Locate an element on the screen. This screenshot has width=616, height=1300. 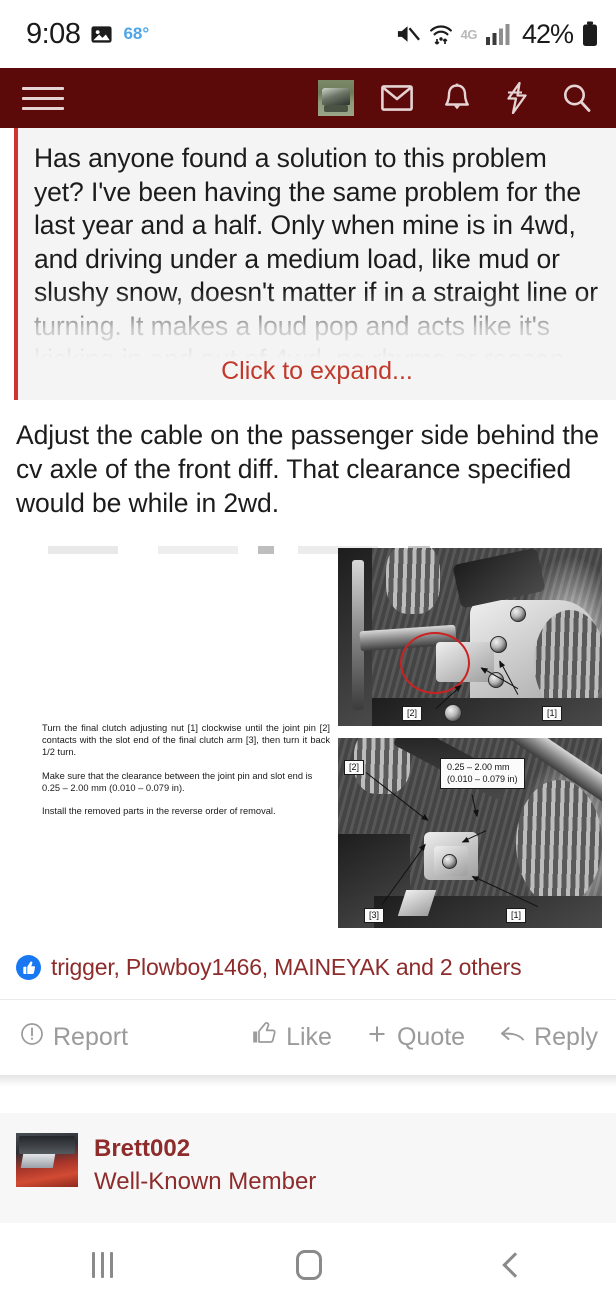
like-button: Like is located at coordinates (292, 1037).